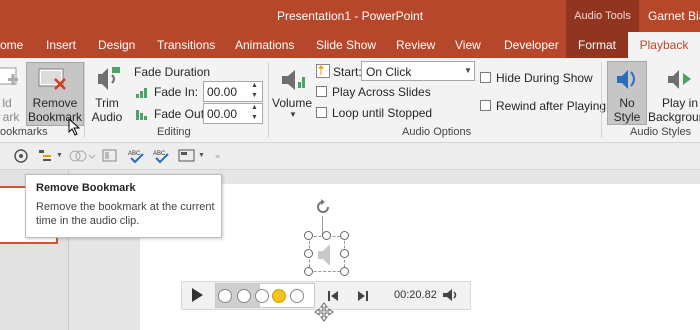  I want to click on skip-forward-icon, so click(363, 296).